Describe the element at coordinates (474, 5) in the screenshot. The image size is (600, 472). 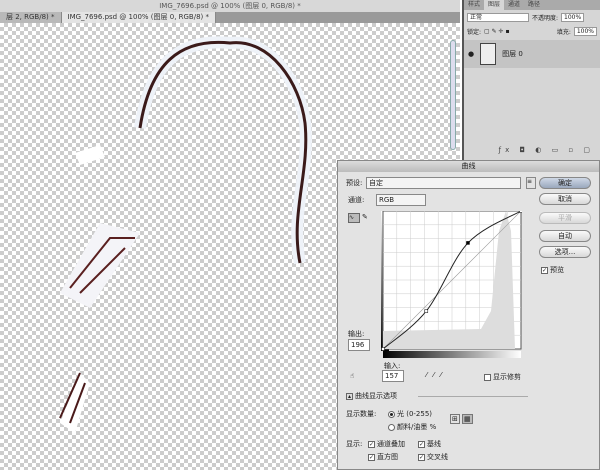
I see `panel-tab-styles: 样式` at that location.